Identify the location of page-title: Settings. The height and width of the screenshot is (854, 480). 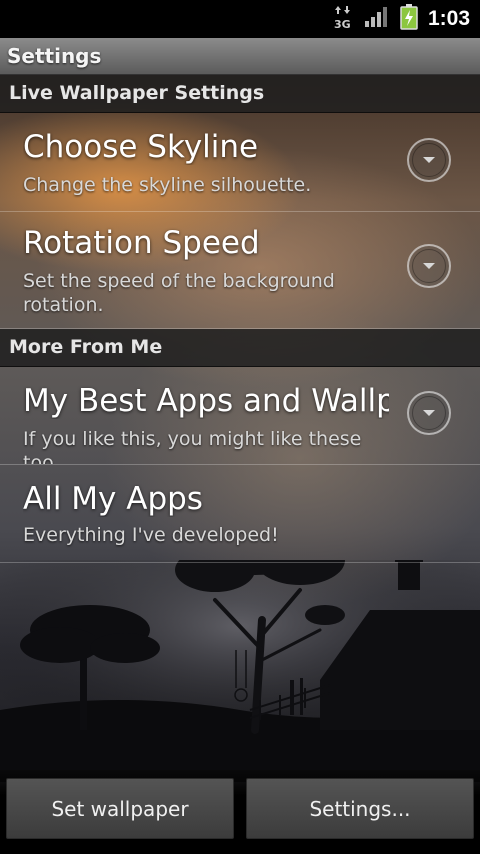
(54, 56).